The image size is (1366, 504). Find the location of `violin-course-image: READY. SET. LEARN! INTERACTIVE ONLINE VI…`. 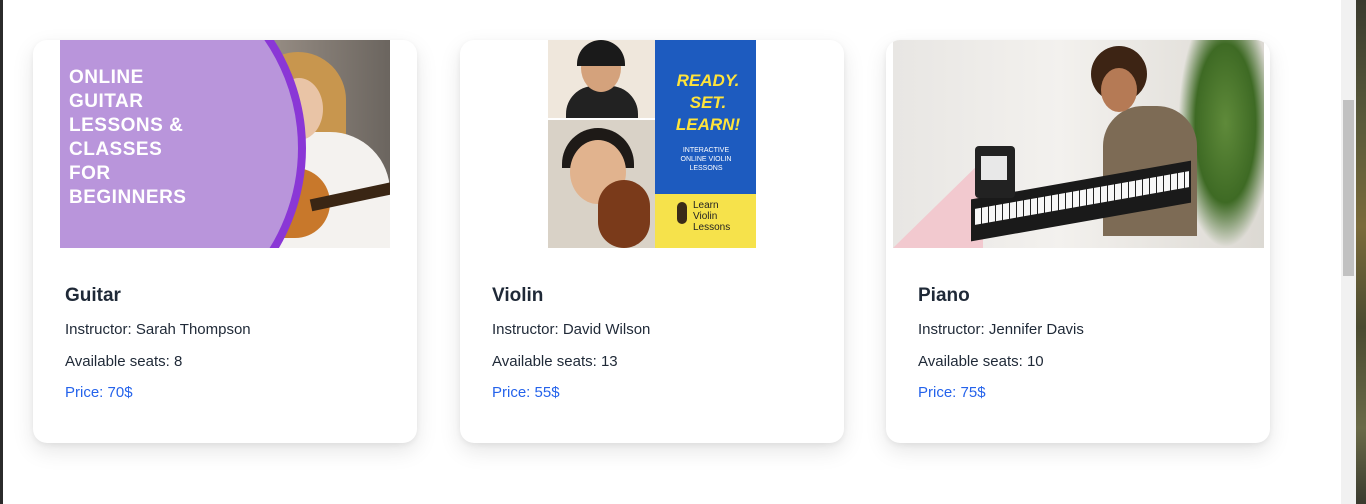

violin-course-image: READY. SET. LEARN! INTERACTIVE ONLINE VI… is located at coordinates (652, 144).